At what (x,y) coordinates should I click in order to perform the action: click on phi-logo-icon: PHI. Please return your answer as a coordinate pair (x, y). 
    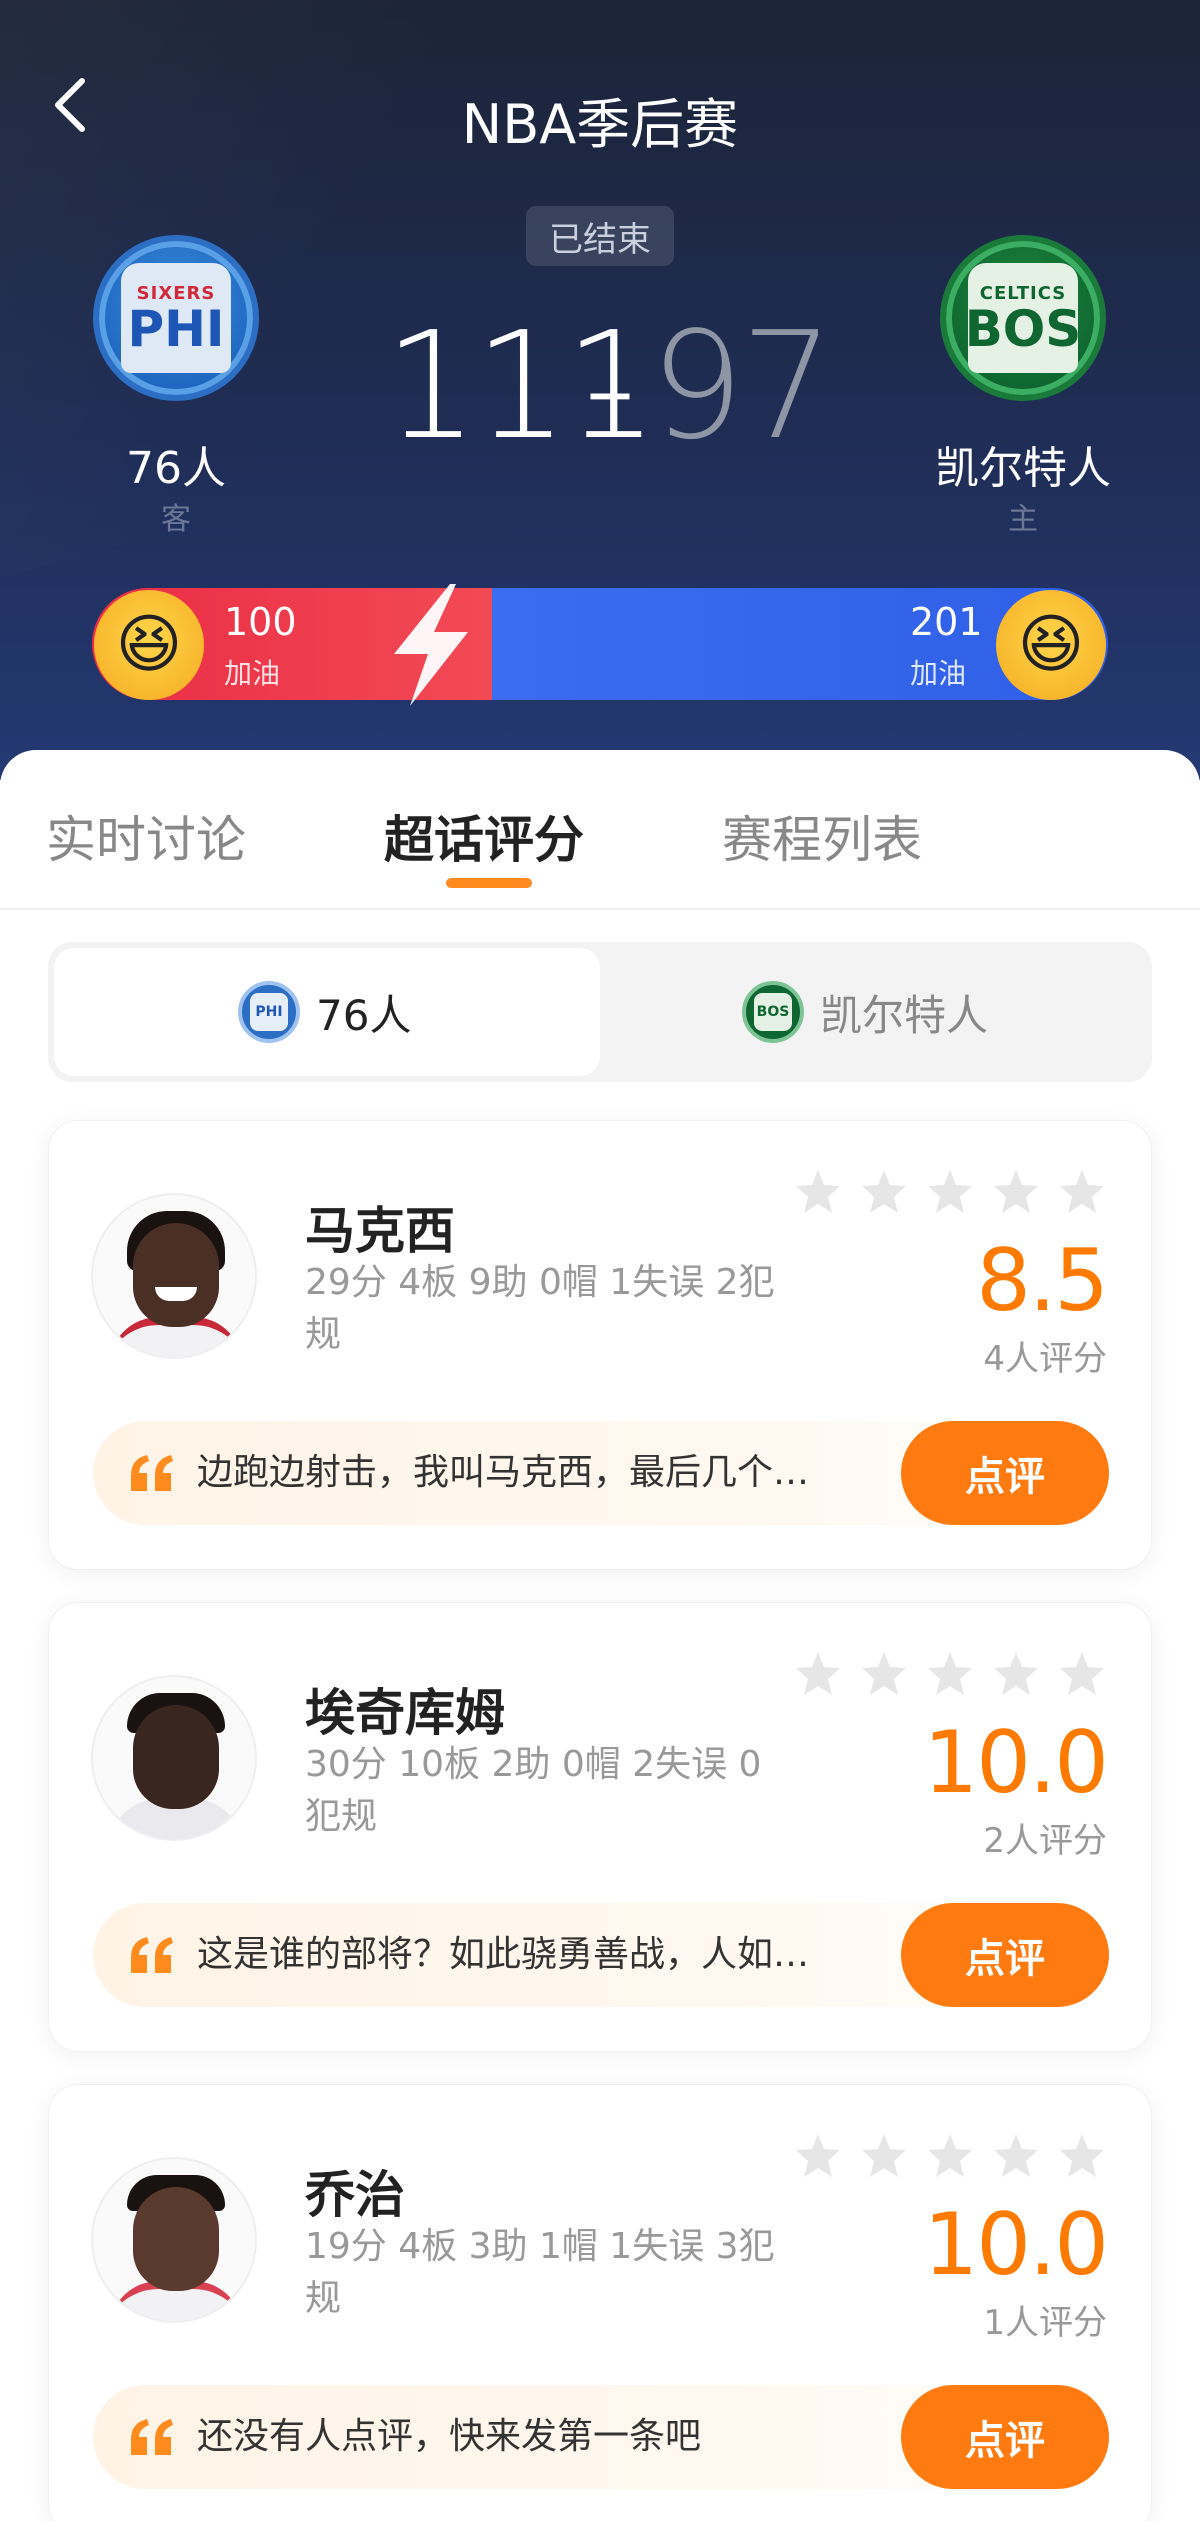
    Looking at the image, I should click on (269, 1012).